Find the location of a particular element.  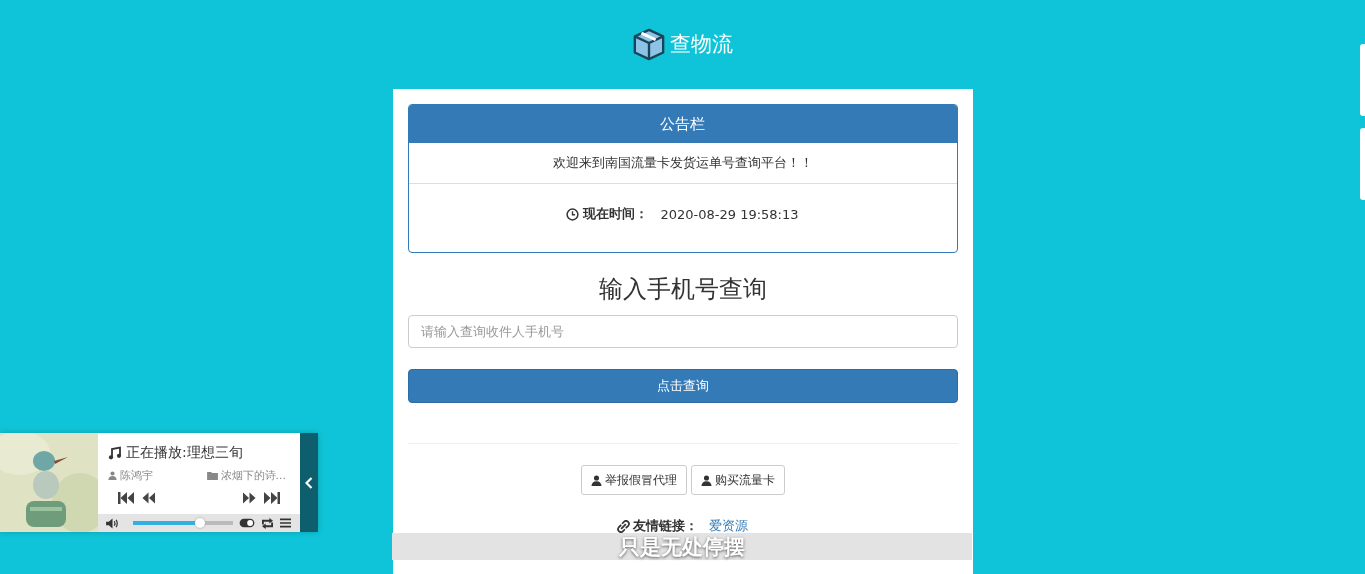

chevron-left-icon is located at coordinates (309, 482).